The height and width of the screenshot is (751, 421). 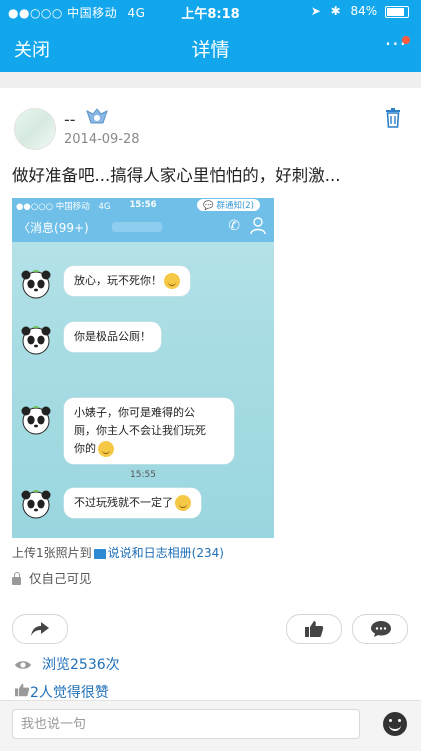 I want to click on chat-message: 不过玩残就不一定了, so click(x=132, y=503).